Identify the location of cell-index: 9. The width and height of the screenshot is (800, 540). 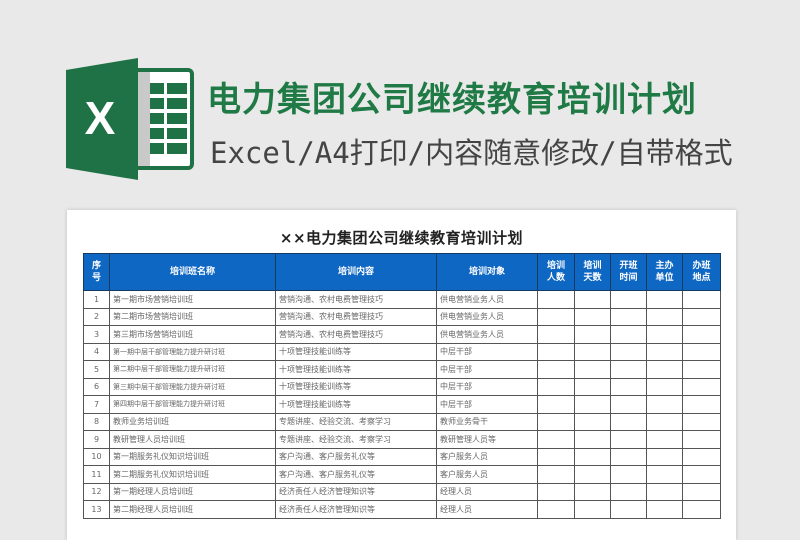
(96, 439).